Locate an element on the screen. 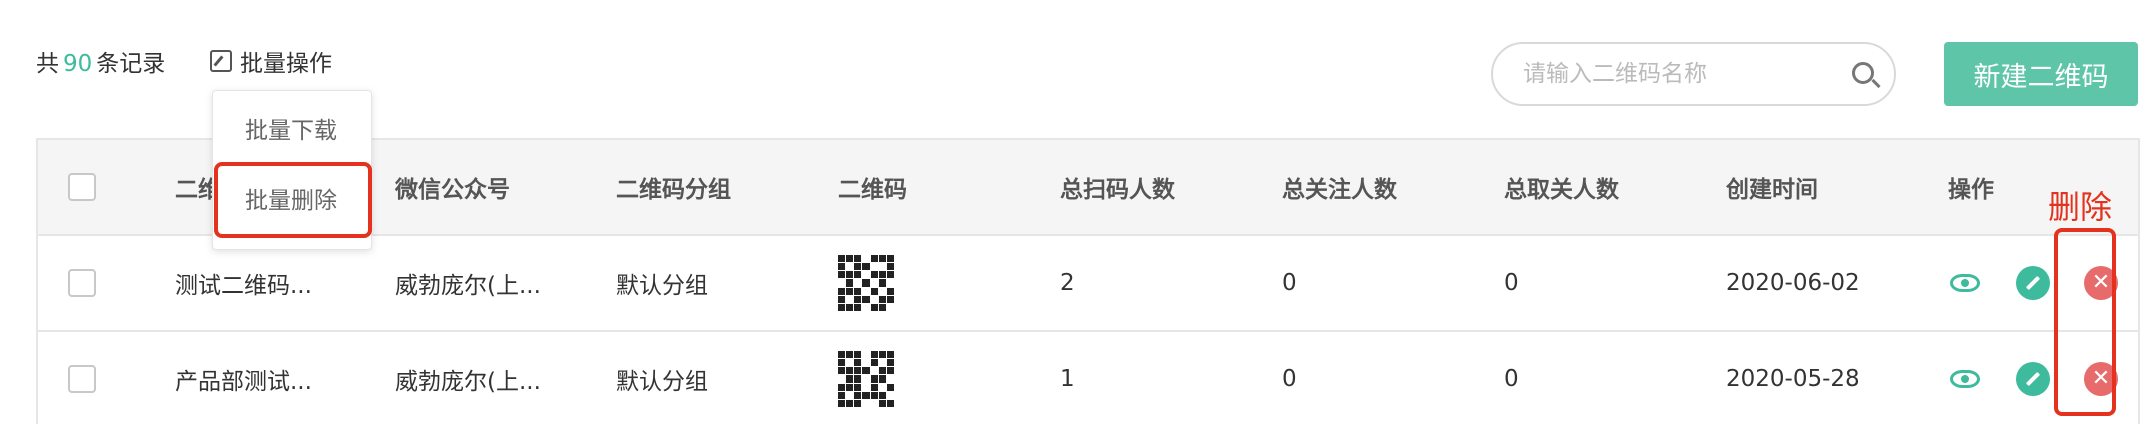 This screenshot has width=2146, height=424. batch-operation-button: 批量操作 is located at coordinates (271, 61).